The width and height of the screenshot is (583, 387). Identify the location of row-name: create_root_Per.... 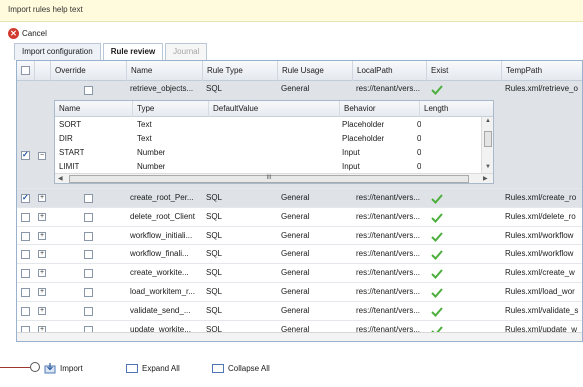
(162, 197).